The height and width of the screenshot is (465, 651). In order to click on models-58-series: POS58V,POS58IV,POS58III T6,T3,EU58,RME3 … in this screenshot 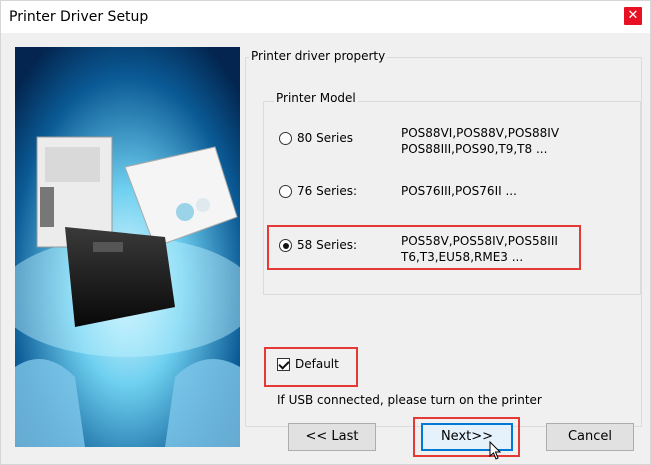, I will do `click(479, 249)`.